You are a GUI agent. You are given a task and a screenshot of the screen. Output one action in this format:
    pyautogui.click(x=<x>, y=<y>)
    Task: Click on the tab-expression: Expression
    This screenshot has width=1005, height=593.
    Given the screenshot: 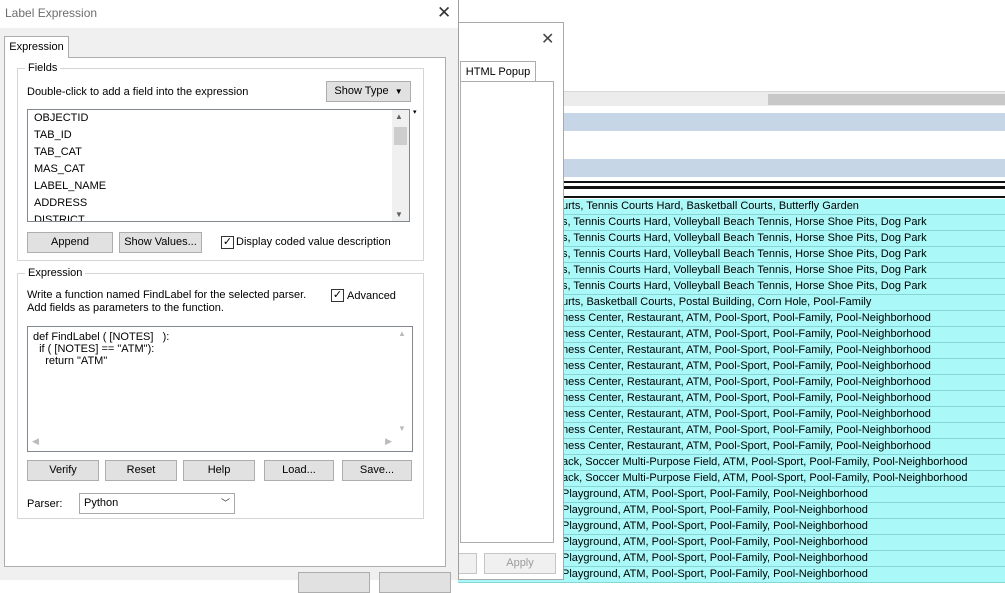 What is the action you would take?
    pyautogui.click(x=36, y=47)
    